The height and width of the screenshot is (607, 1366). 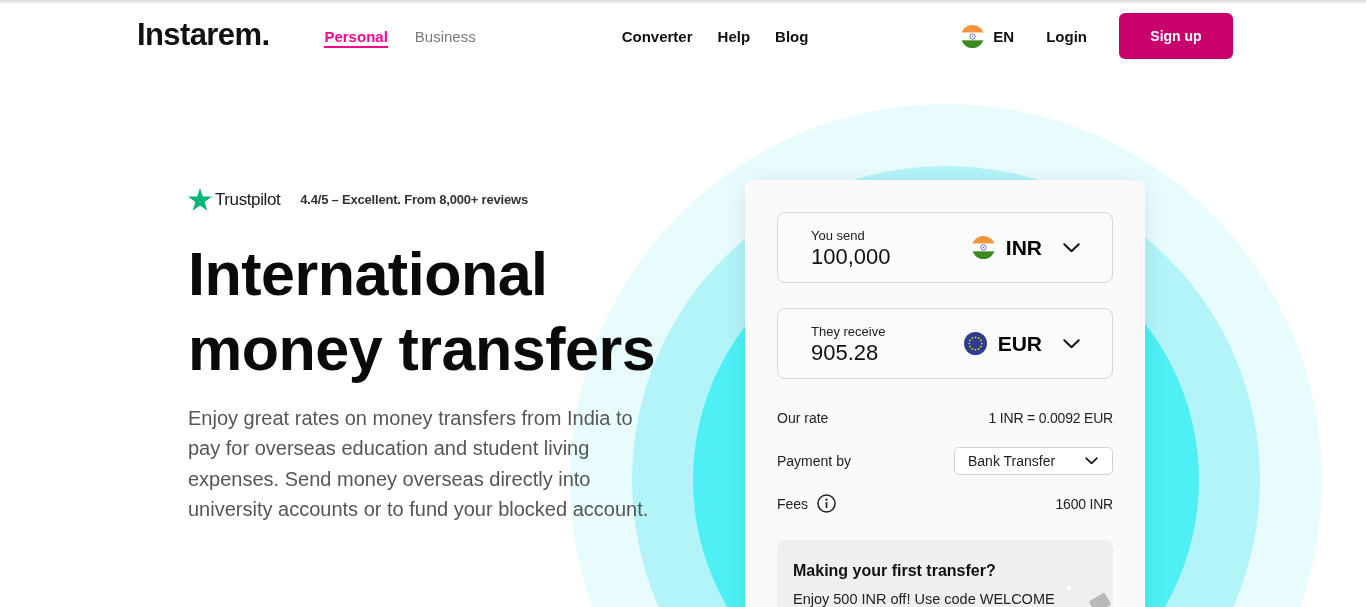 What do you see at coordinates (1050, 417) in the screenshot?
I see `row-value: 1 INR = 0.0092 EUR` at bounding box center [1050, 417].